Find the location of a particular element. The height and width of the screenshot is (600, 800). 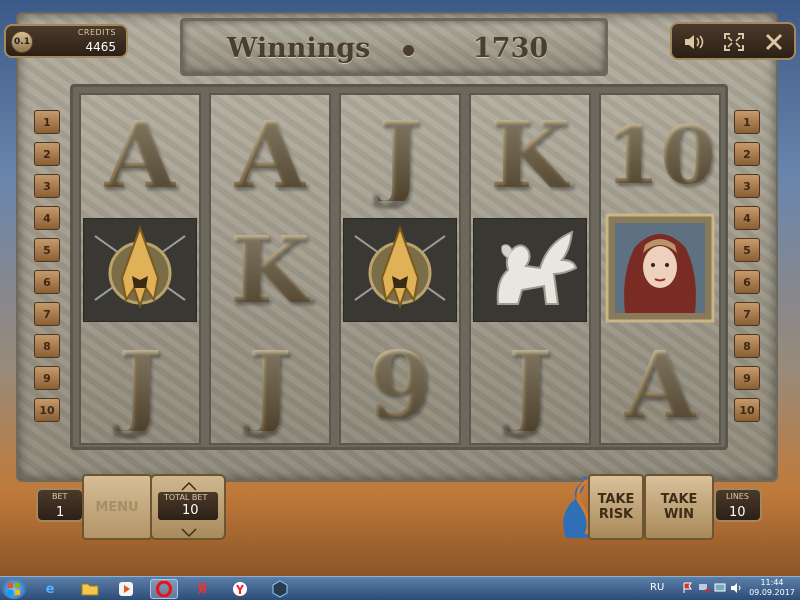

monitor-icon is located at coordinates (720, 588).